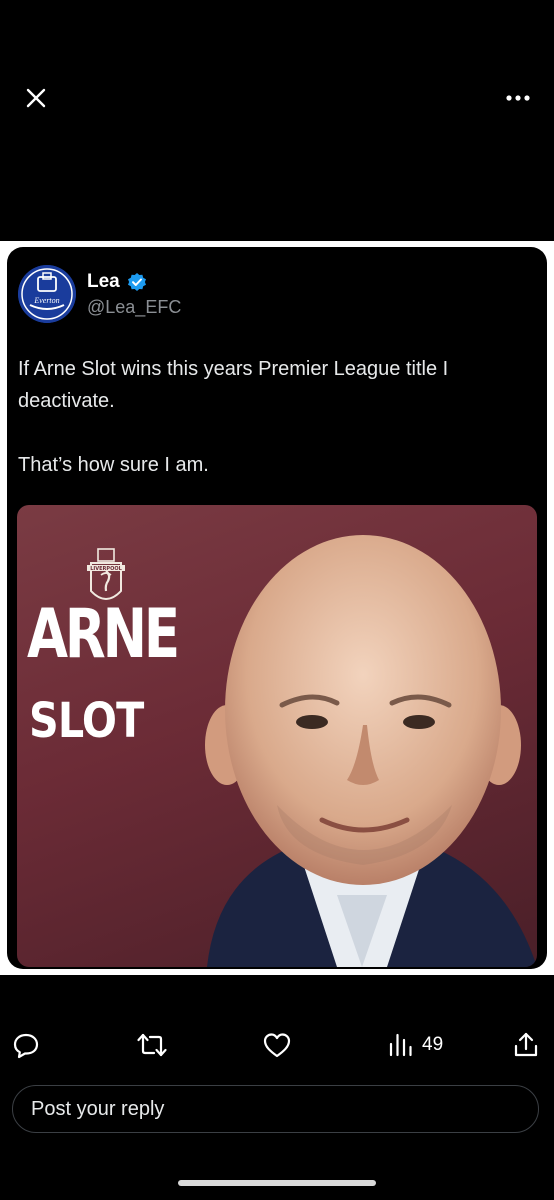 This screenshot has height=1200, width=554. Describe the element at coordinates (103, 281) in the screenshot. I see `display-name: Lea` at that location.